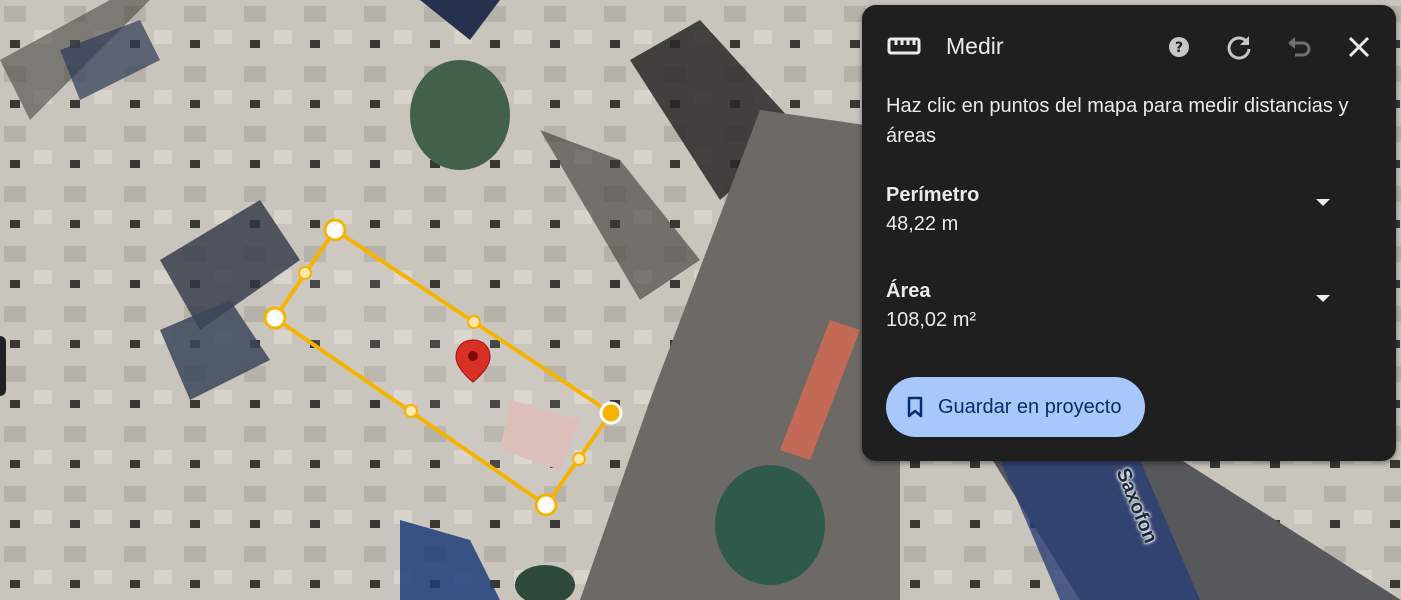  I want to click on ruler-icon, so click(906, 47).